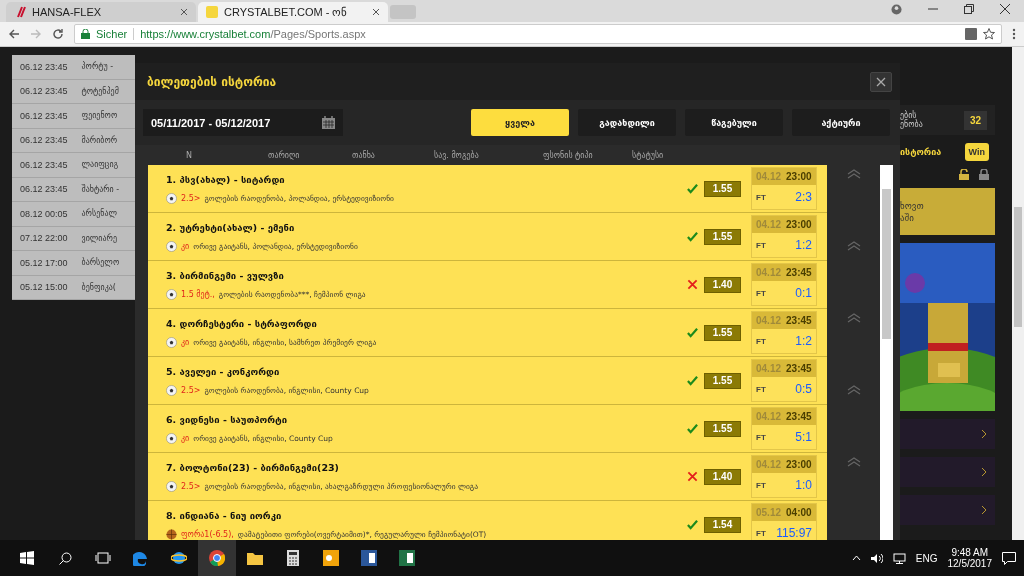 The height and width of the screenshot is (576, 1024). I want to click on profile-icon, so click(896, 9).